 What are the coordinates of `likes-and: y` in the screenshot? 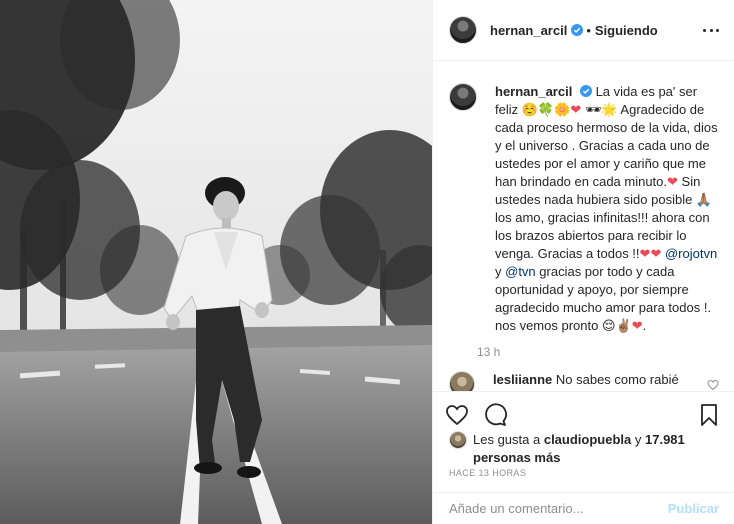 It's located at (638, 439).